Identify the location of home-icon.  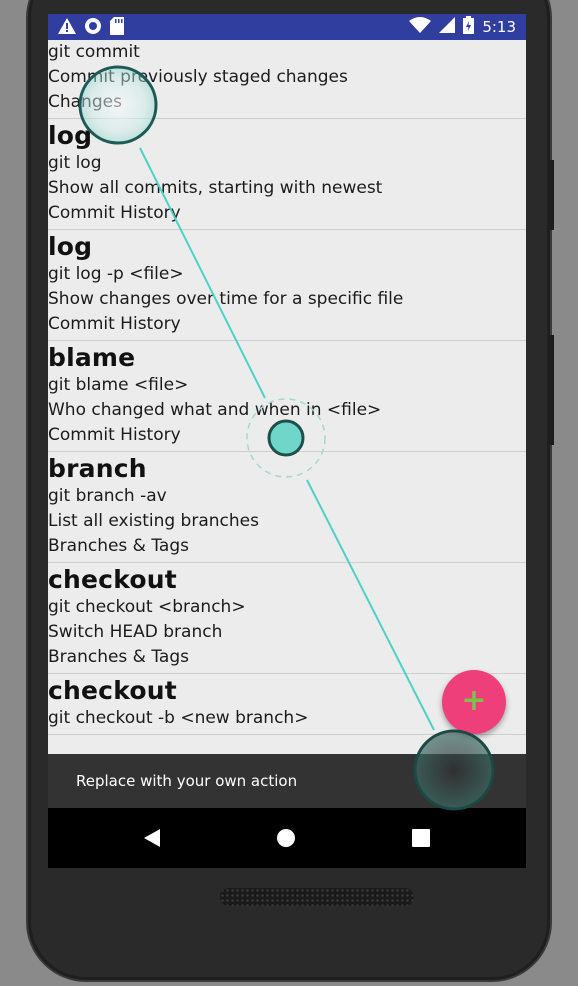
(286, 838).